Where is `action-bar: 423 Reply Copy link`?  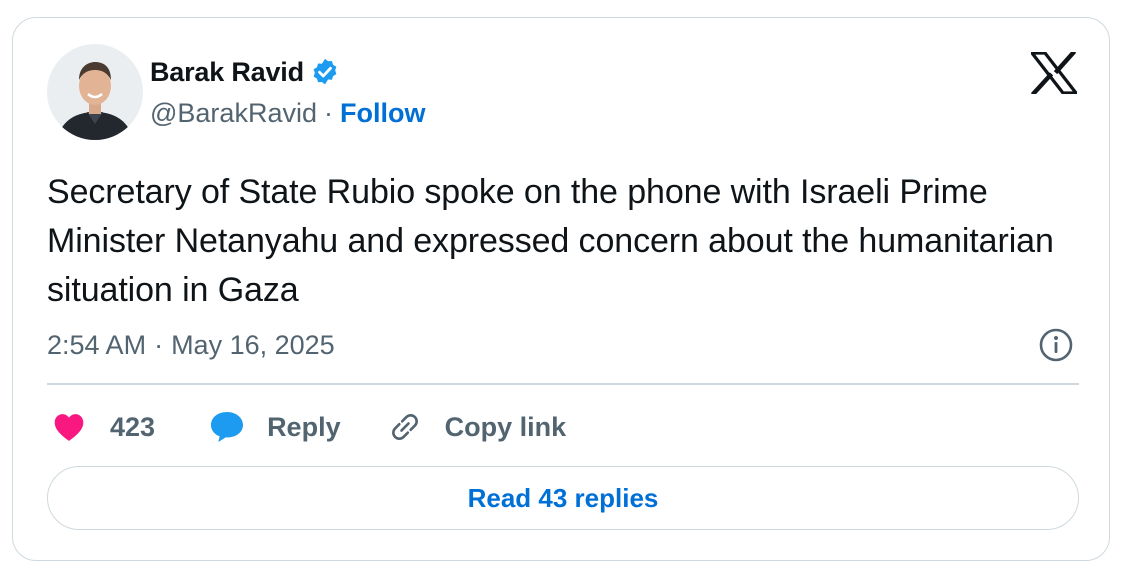
action-bar: 423 Reply Copy link is located at coordinates (306, 427).